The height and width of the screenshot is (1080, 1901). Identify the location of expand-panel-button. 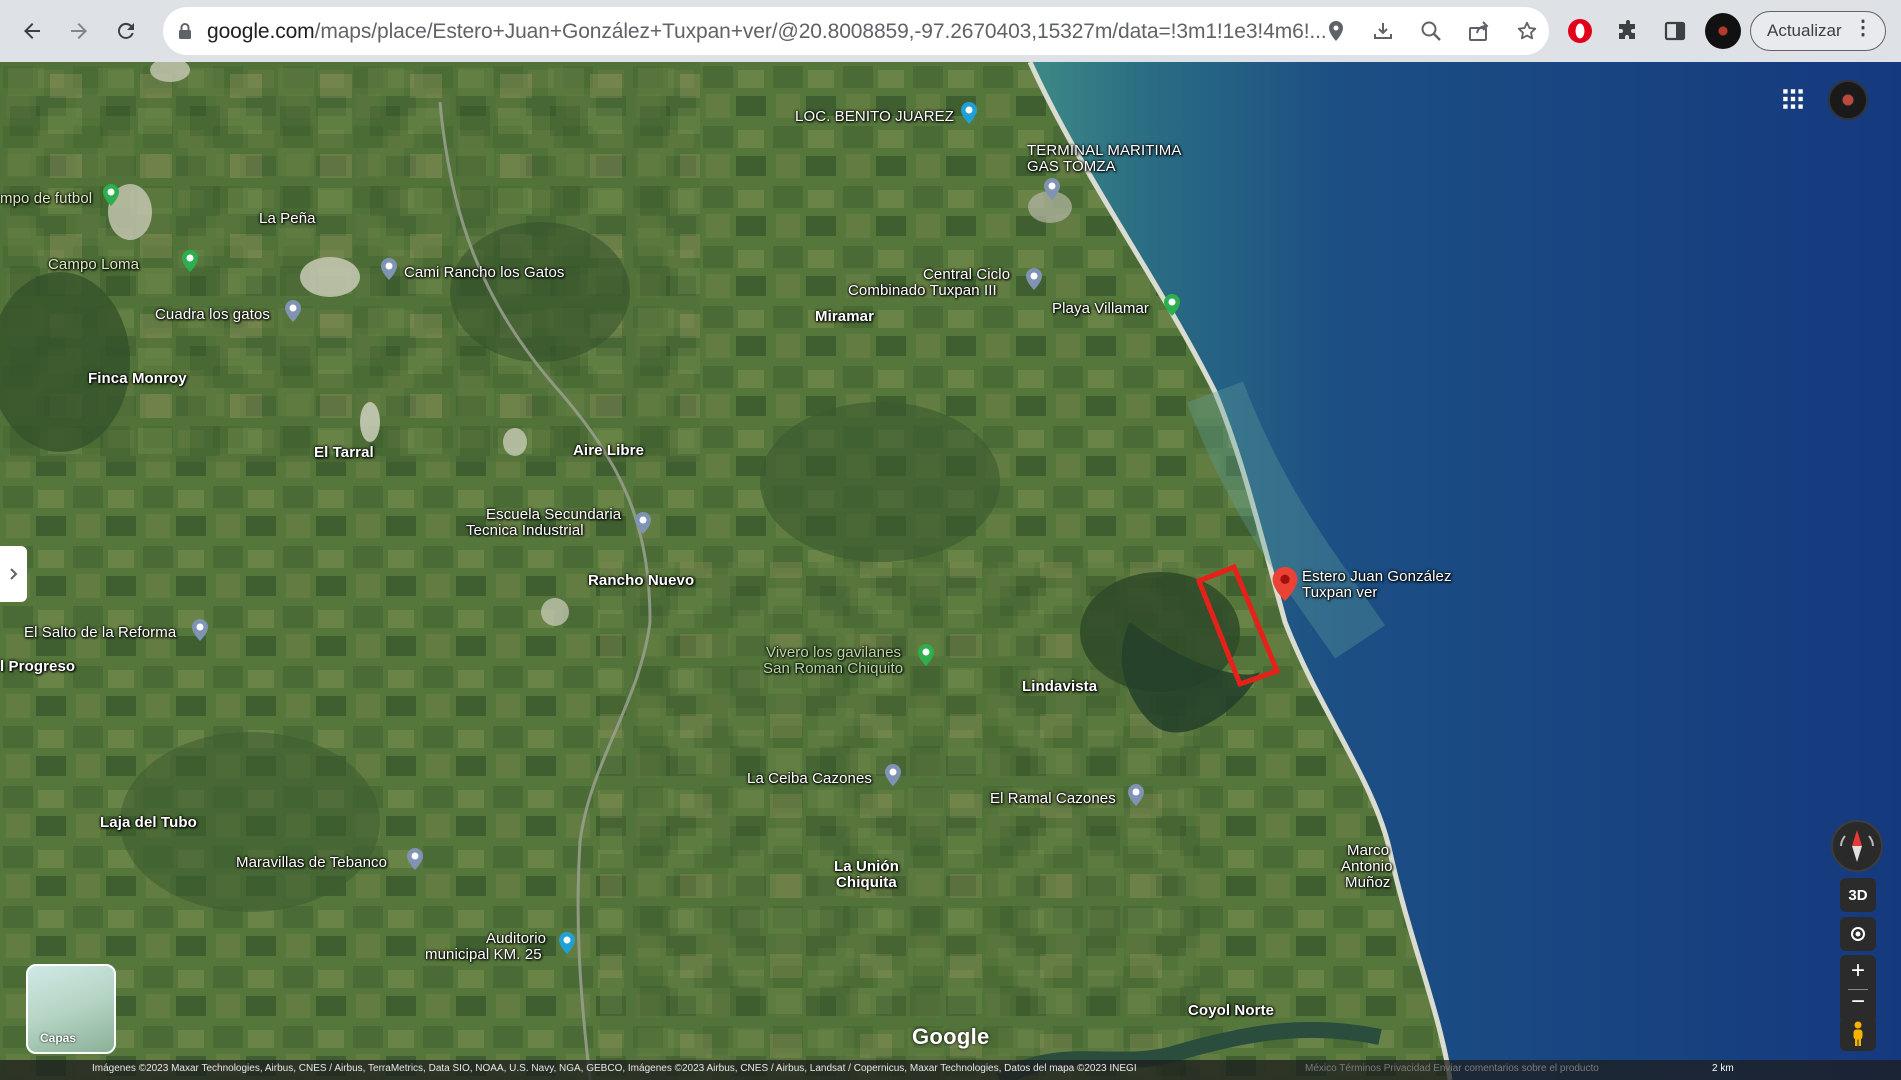
(13, 574).